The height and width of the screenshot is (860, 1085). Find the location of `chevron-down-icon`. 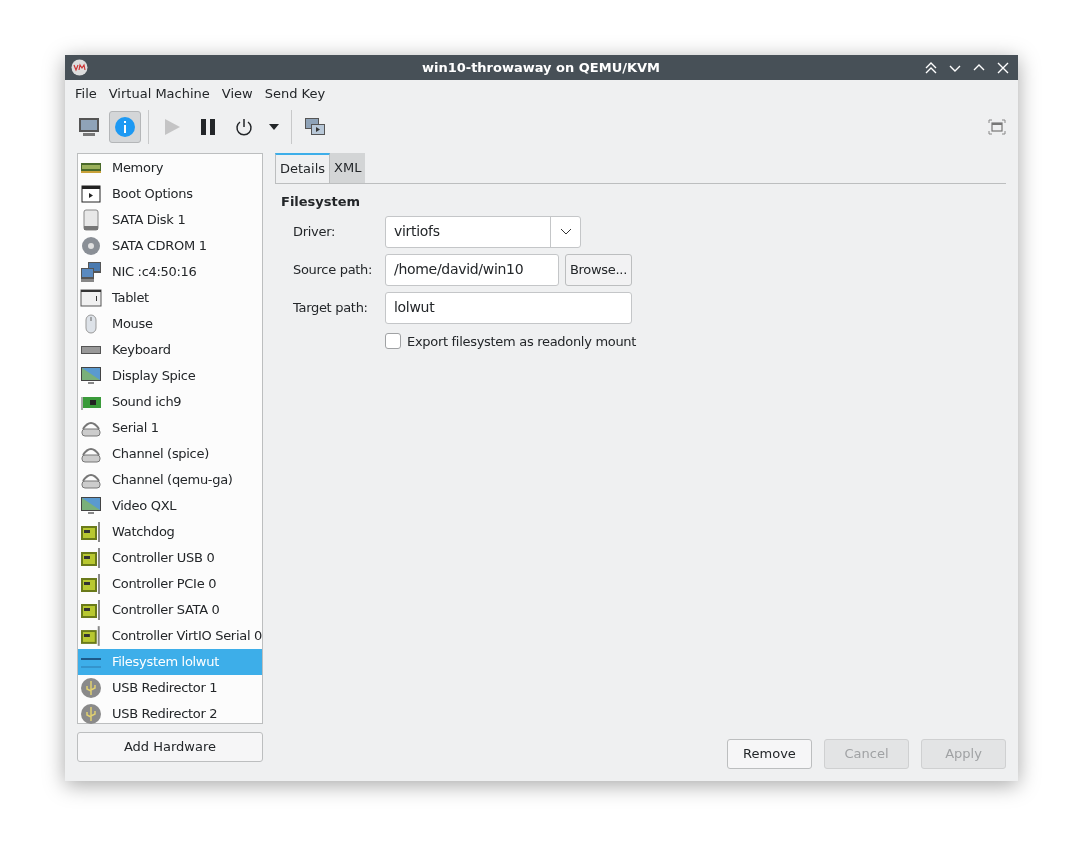

chevron-down-icon is located at coordinates (565, 231).